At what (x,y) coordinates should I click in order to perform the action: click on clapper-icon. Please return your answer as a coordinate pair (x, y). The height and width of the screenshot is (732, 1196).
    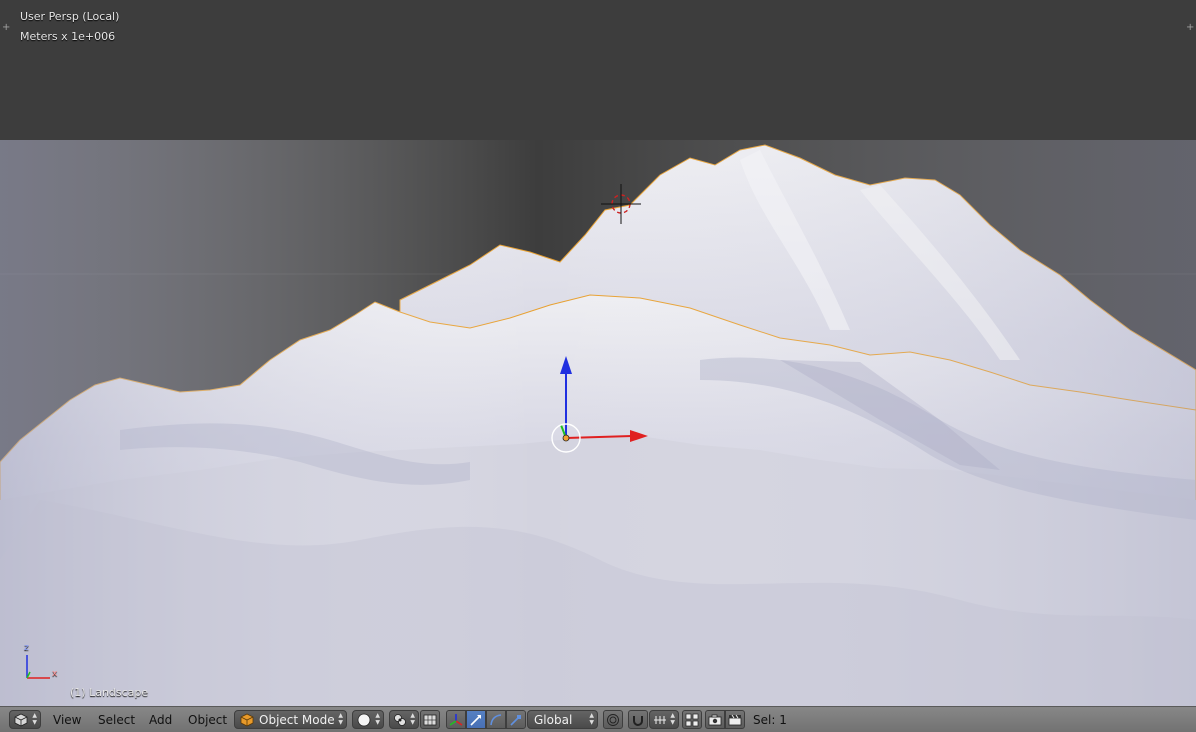
    Looking at the image, I should click on (735, 719).